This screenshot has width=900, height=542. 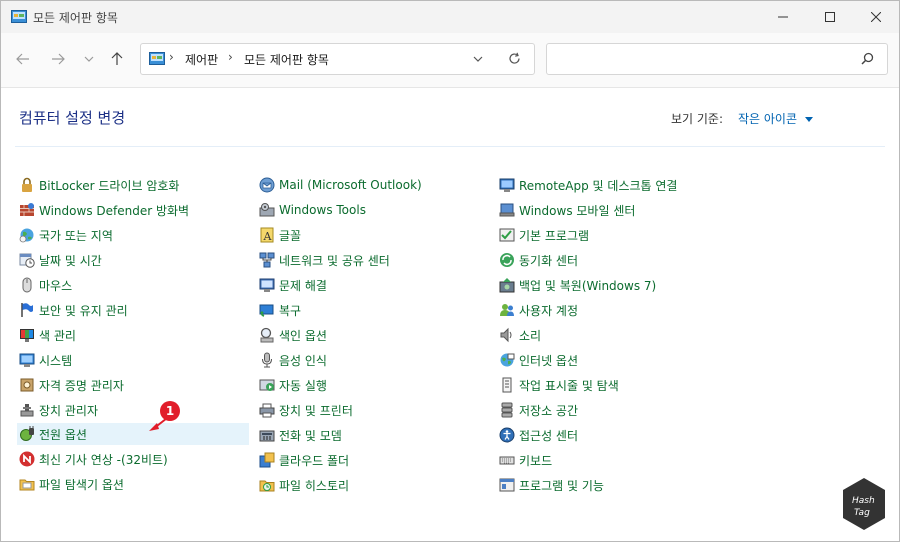 What do you see at coordinates (373, 285) in the screenshot?
I see `item-troubleshooting: 문제 해결` at bounding box center [373, 285].